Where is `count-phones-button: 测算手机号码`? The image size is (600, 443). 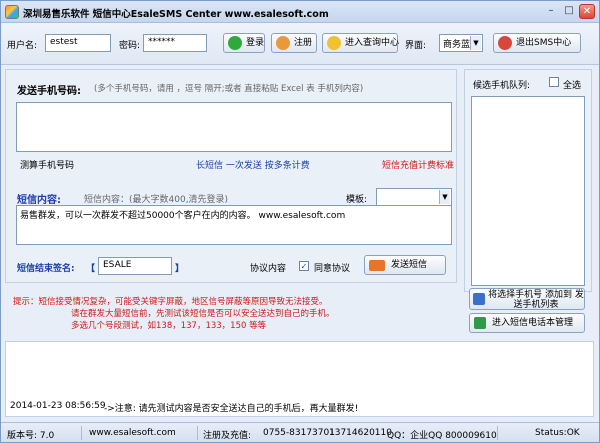
count-phones-button: 测算手机号码 is located at coordinates (47, 164).